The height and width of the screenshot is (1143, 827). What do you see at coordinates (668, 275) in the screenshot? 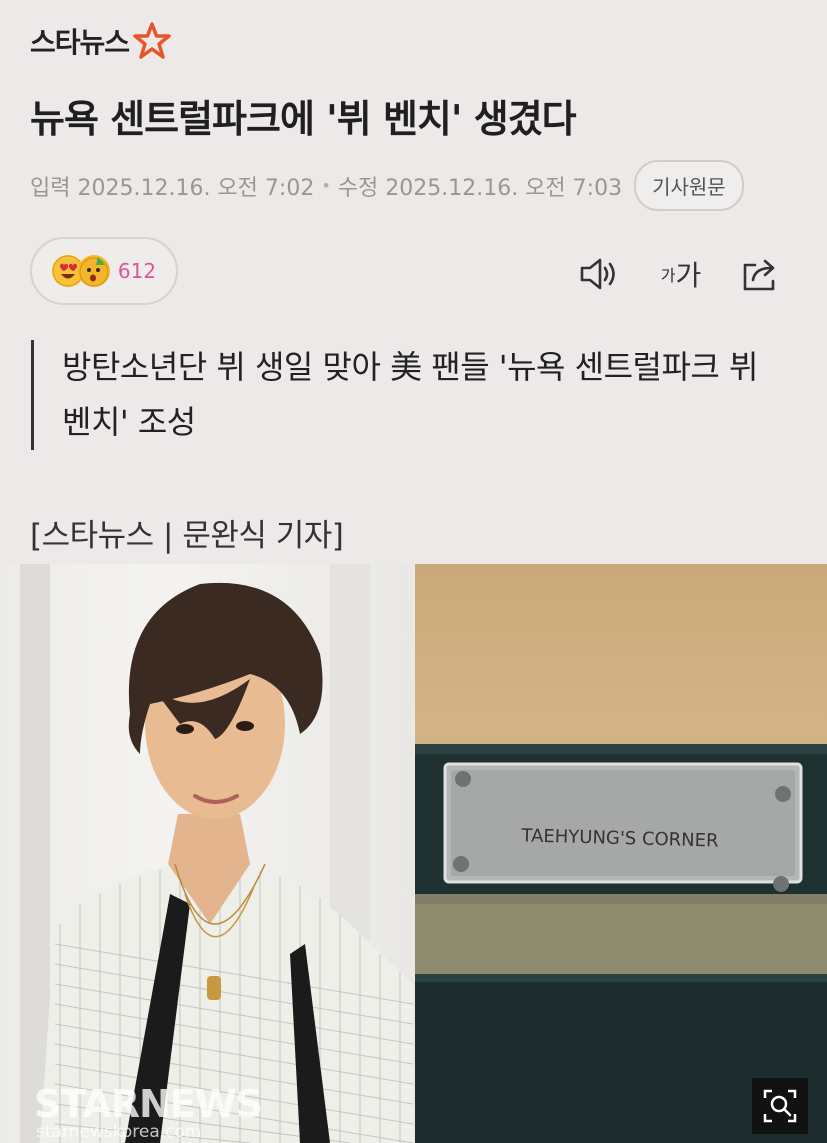
I see `font-small-label: 가` at bounding box center [668, 275].